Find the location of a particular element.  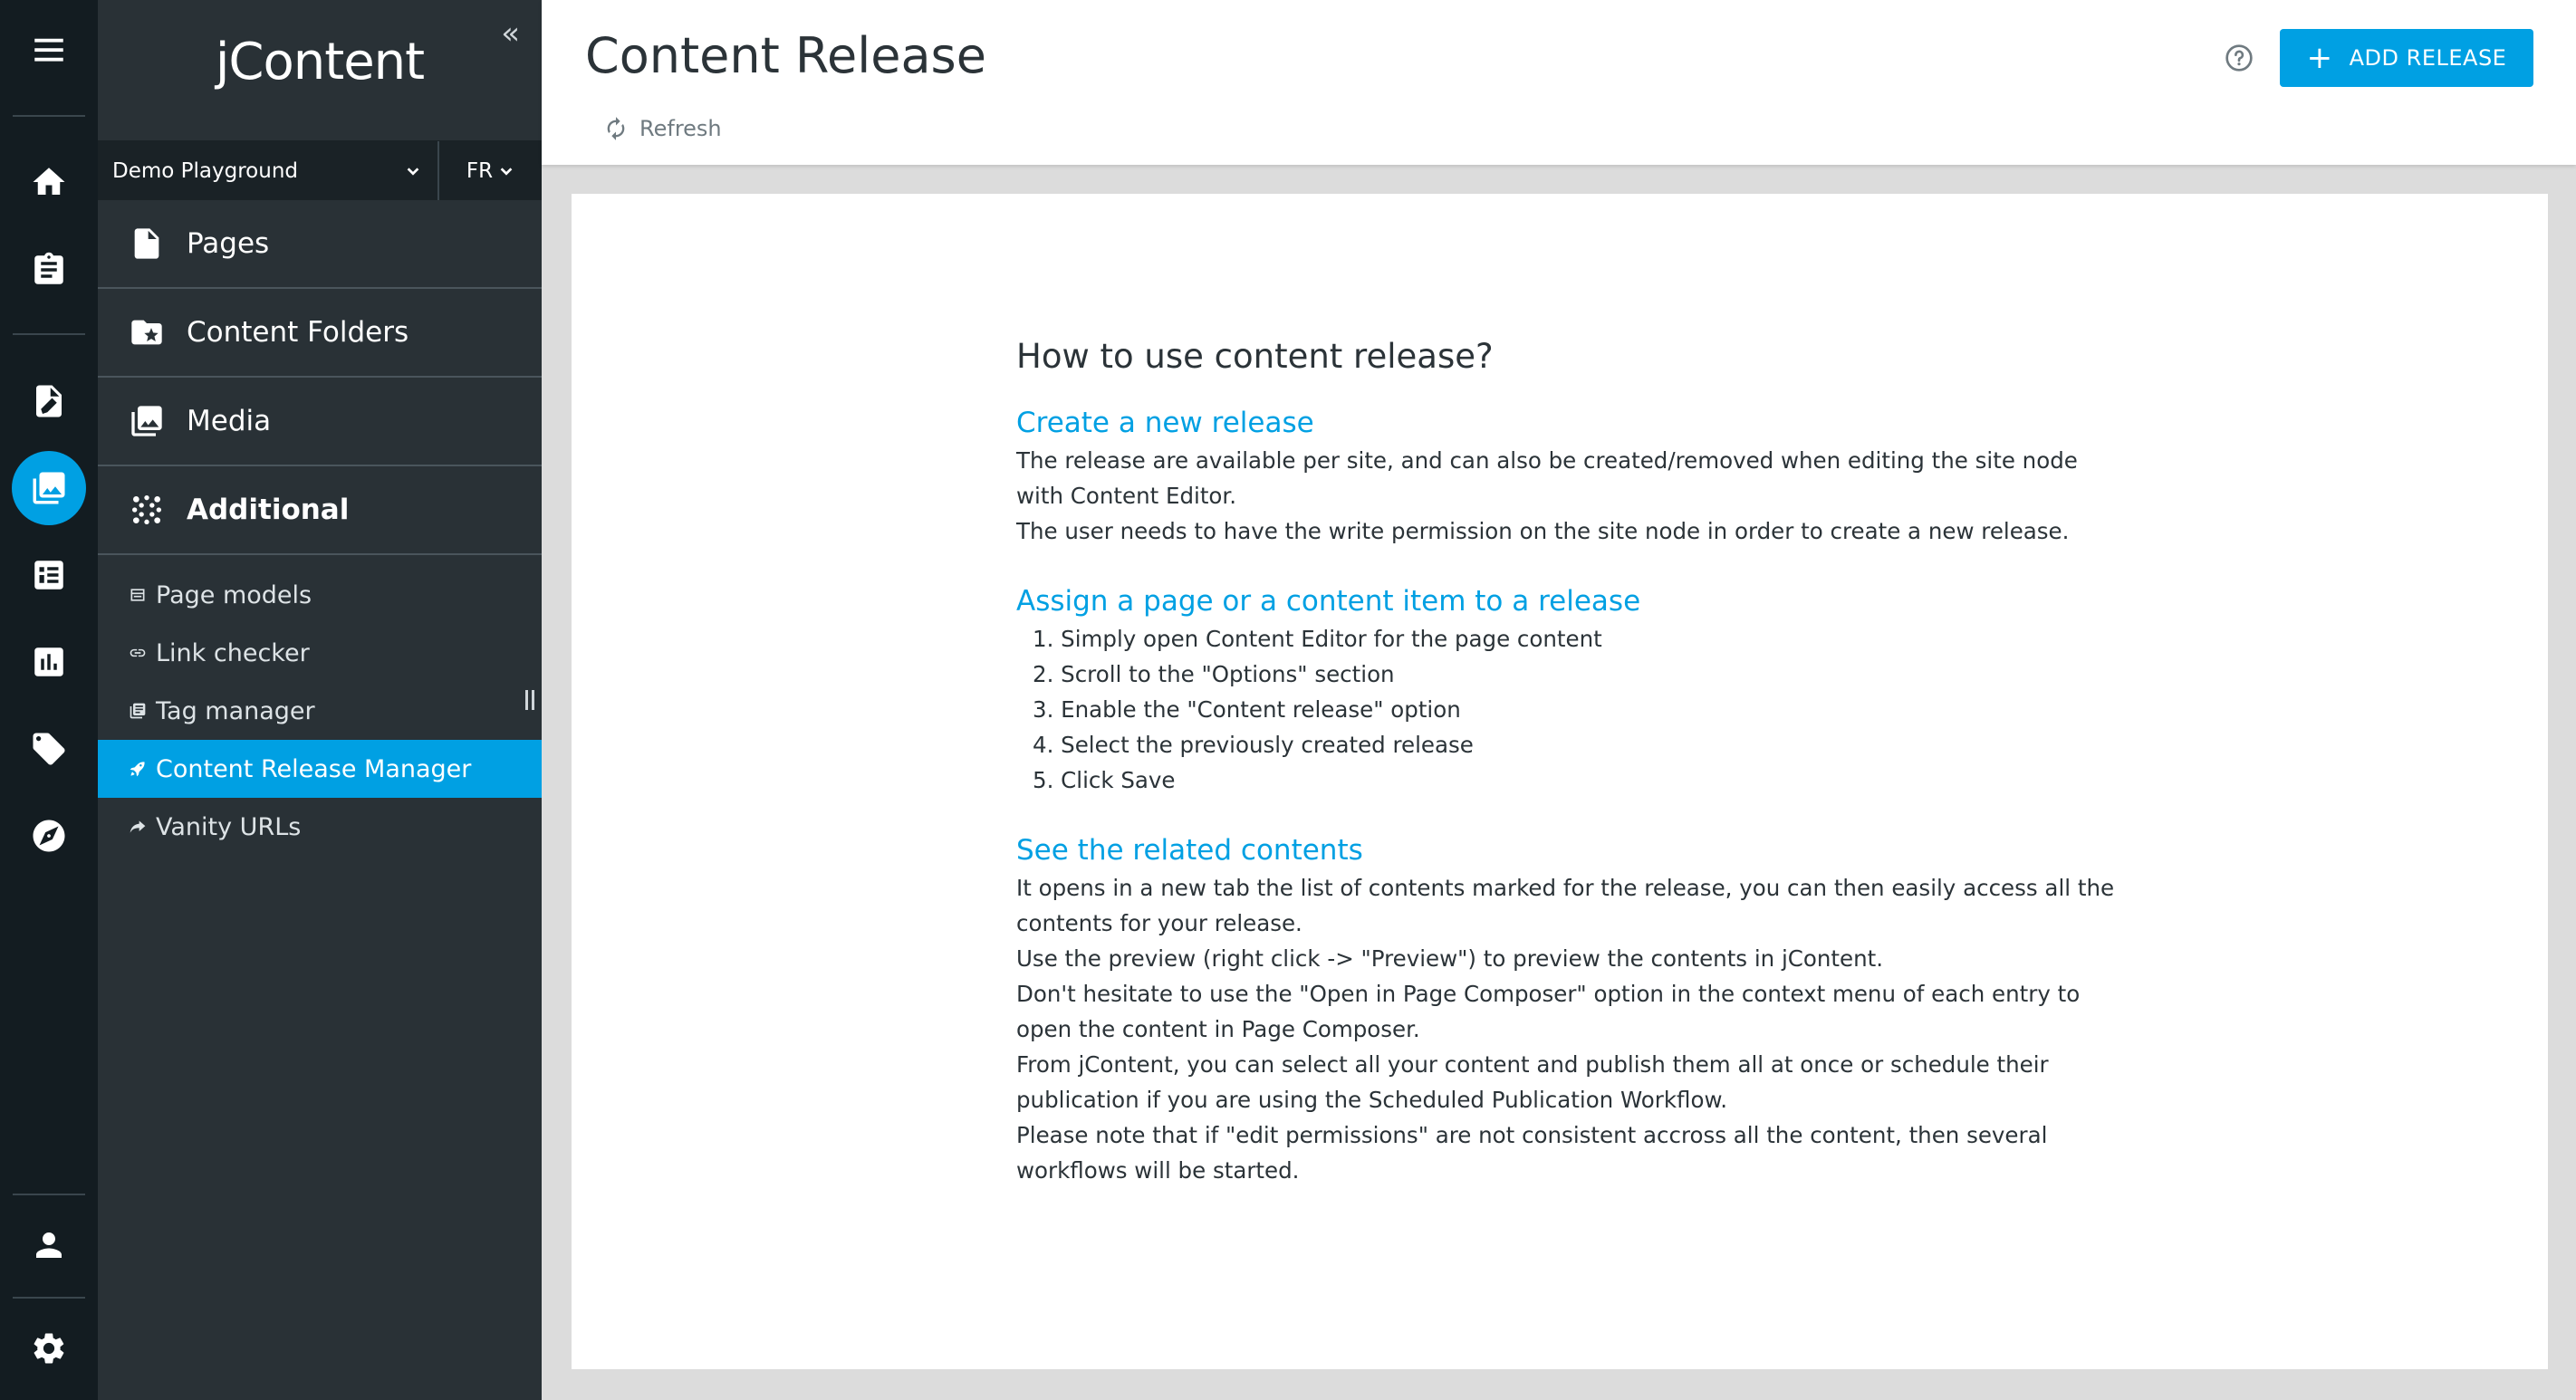

plus-icon: + is located at coordinates (2319, 58).